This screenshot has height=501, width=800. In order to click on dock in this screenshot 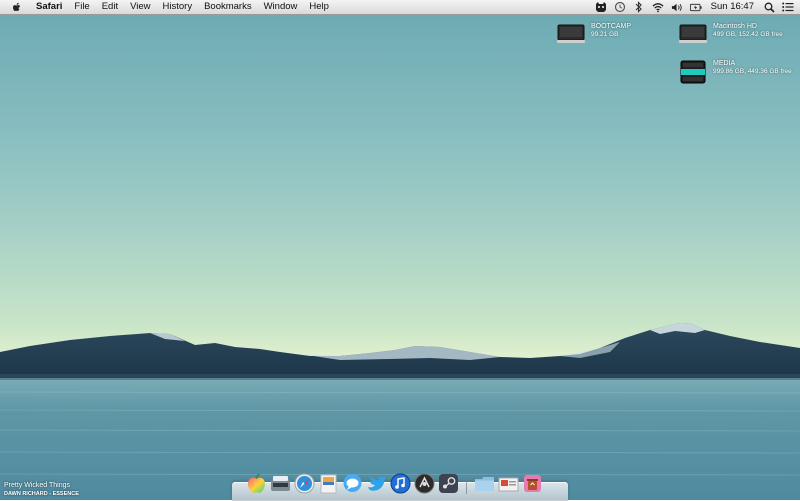, I will do `click(394, 481)`.